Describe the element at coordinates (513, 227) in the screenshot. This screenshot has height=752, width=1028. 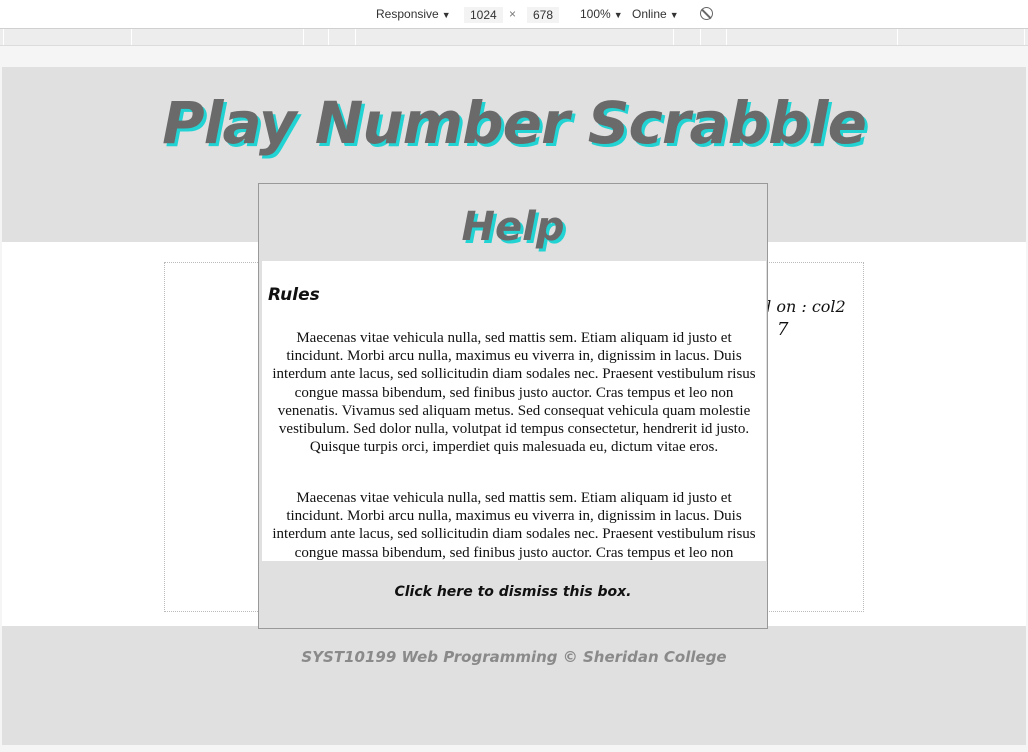
I see `help-title: Help` at that location.